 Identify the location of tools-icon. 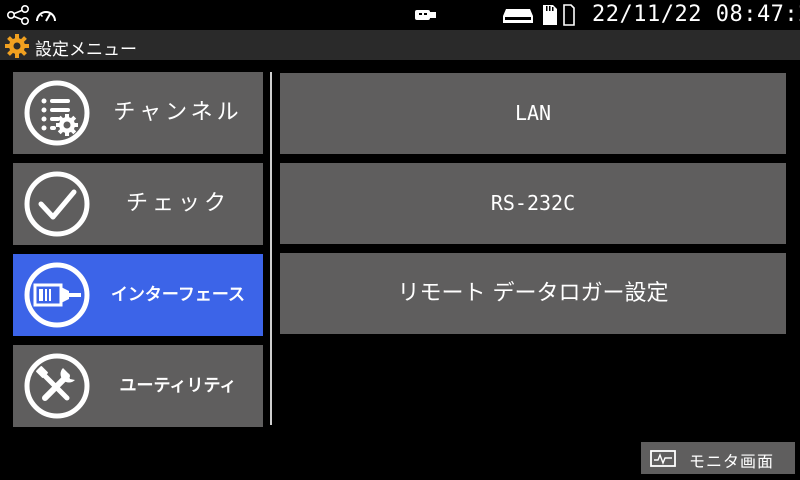
(57, 386).